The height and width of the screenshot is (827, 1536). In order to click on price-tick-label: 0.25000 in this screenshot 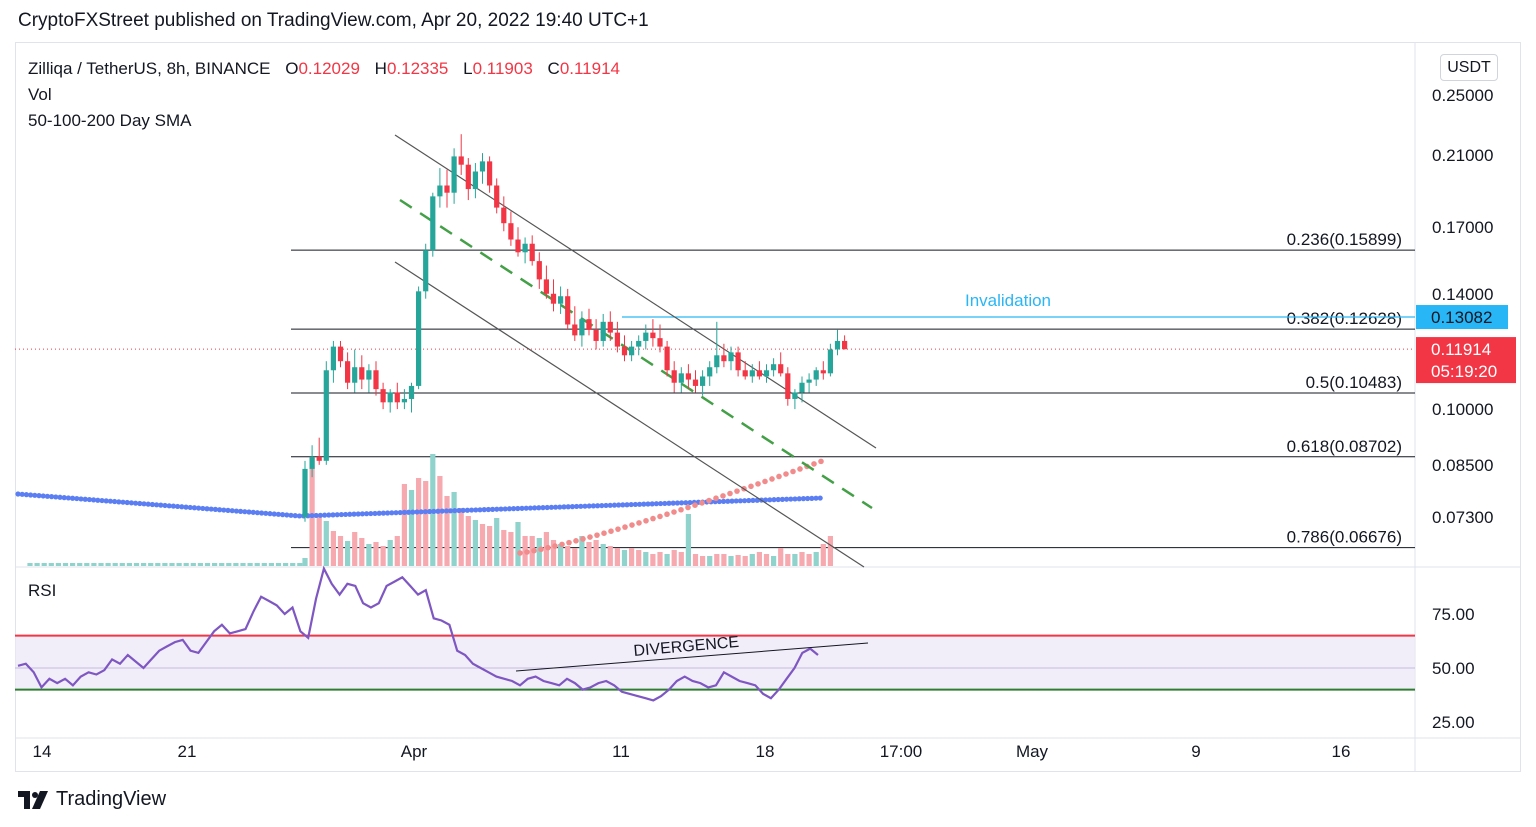, I will do `click(1462, 95)`.